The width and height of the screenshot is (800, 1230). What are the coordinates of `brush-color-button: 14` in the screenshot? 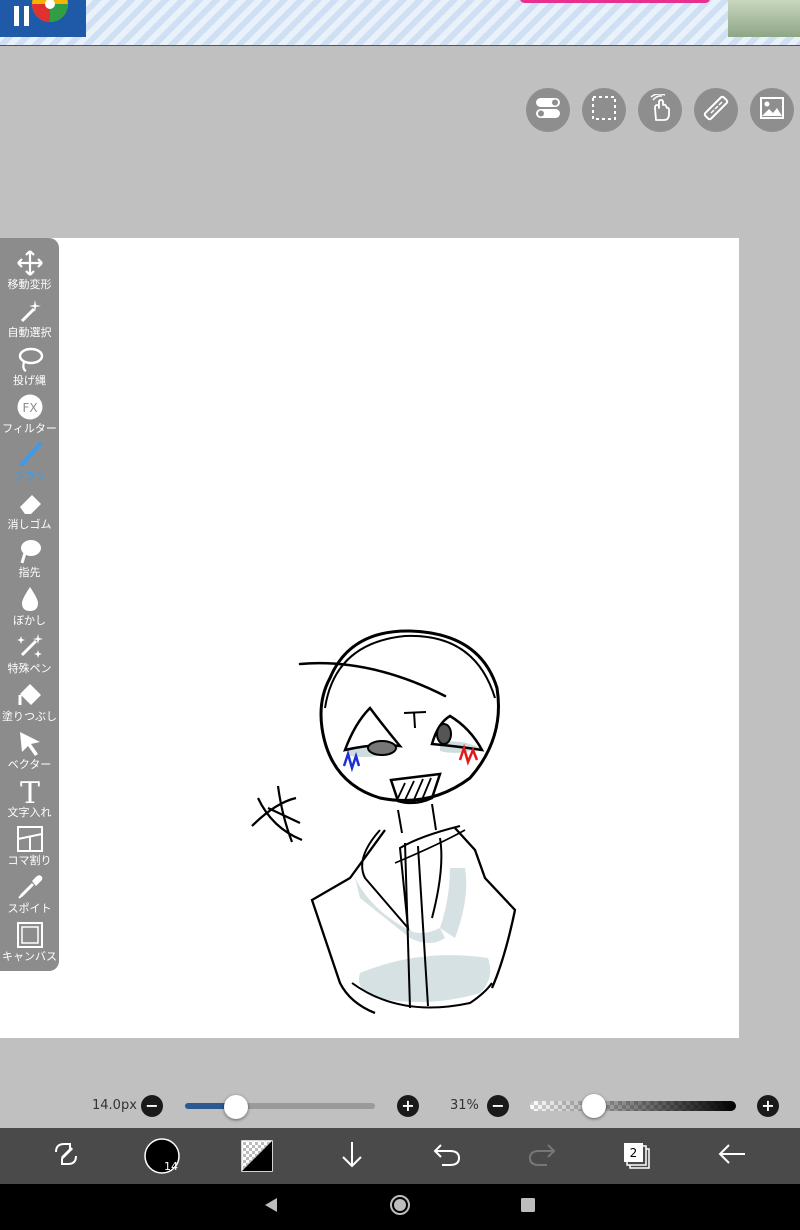 It's located at (162, 1156).